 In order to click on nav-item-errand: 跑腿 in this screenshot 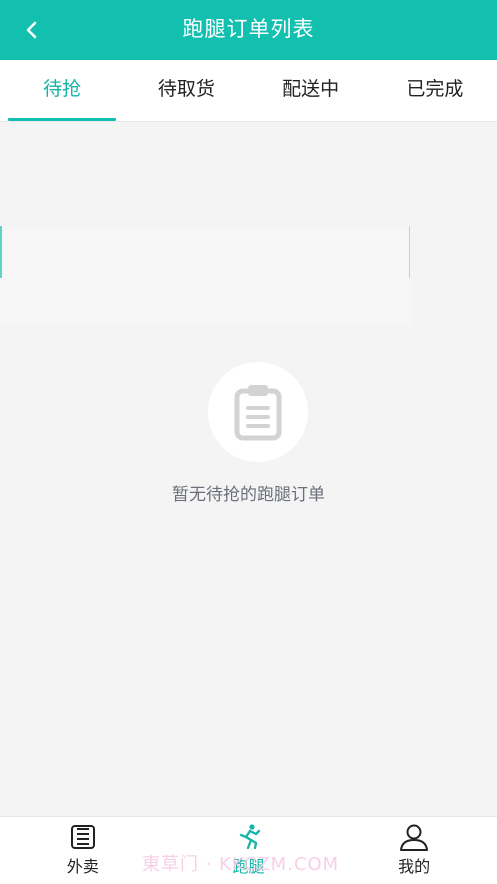, I will do `click(249, 850)`.